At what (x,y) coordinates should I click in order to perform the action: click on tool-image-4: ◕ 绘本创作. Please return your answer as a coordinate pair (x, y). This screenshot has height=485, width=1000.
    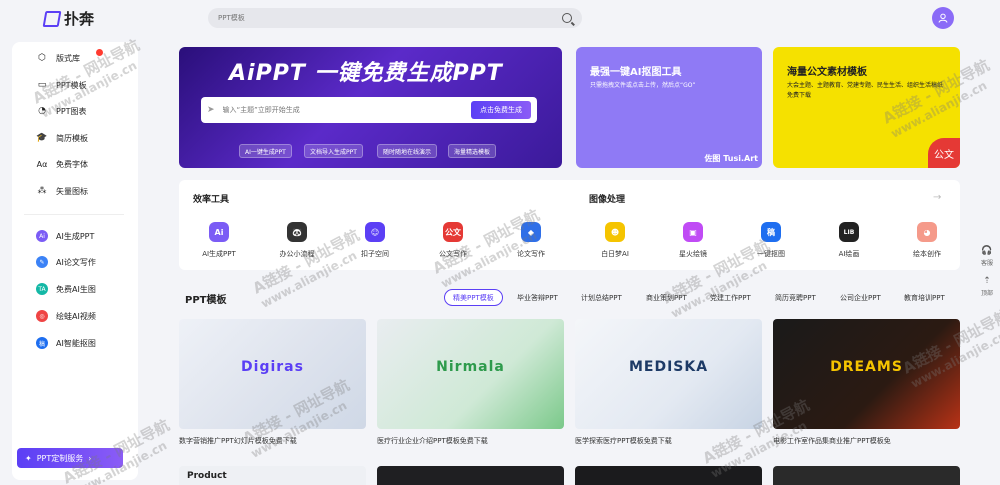
    Looking at the image, I should click on (927, 240).